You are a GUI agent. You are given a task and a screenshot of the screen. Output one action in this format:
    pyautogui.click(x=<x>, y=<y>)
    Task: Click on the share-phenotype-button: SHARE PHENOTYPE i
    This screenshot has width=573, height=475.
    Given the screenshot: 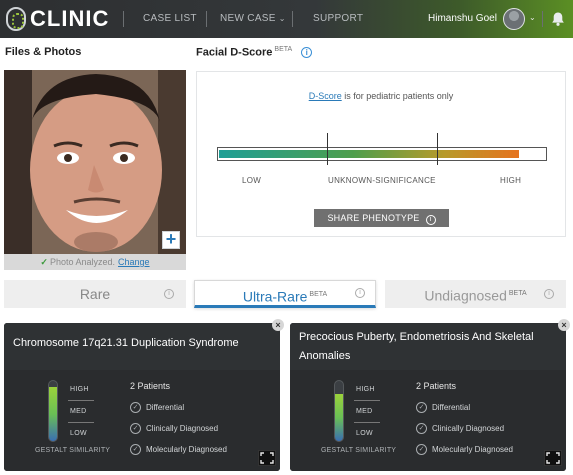 What is the action you would take?
    pyautogui.click(x=381, y=218)
    